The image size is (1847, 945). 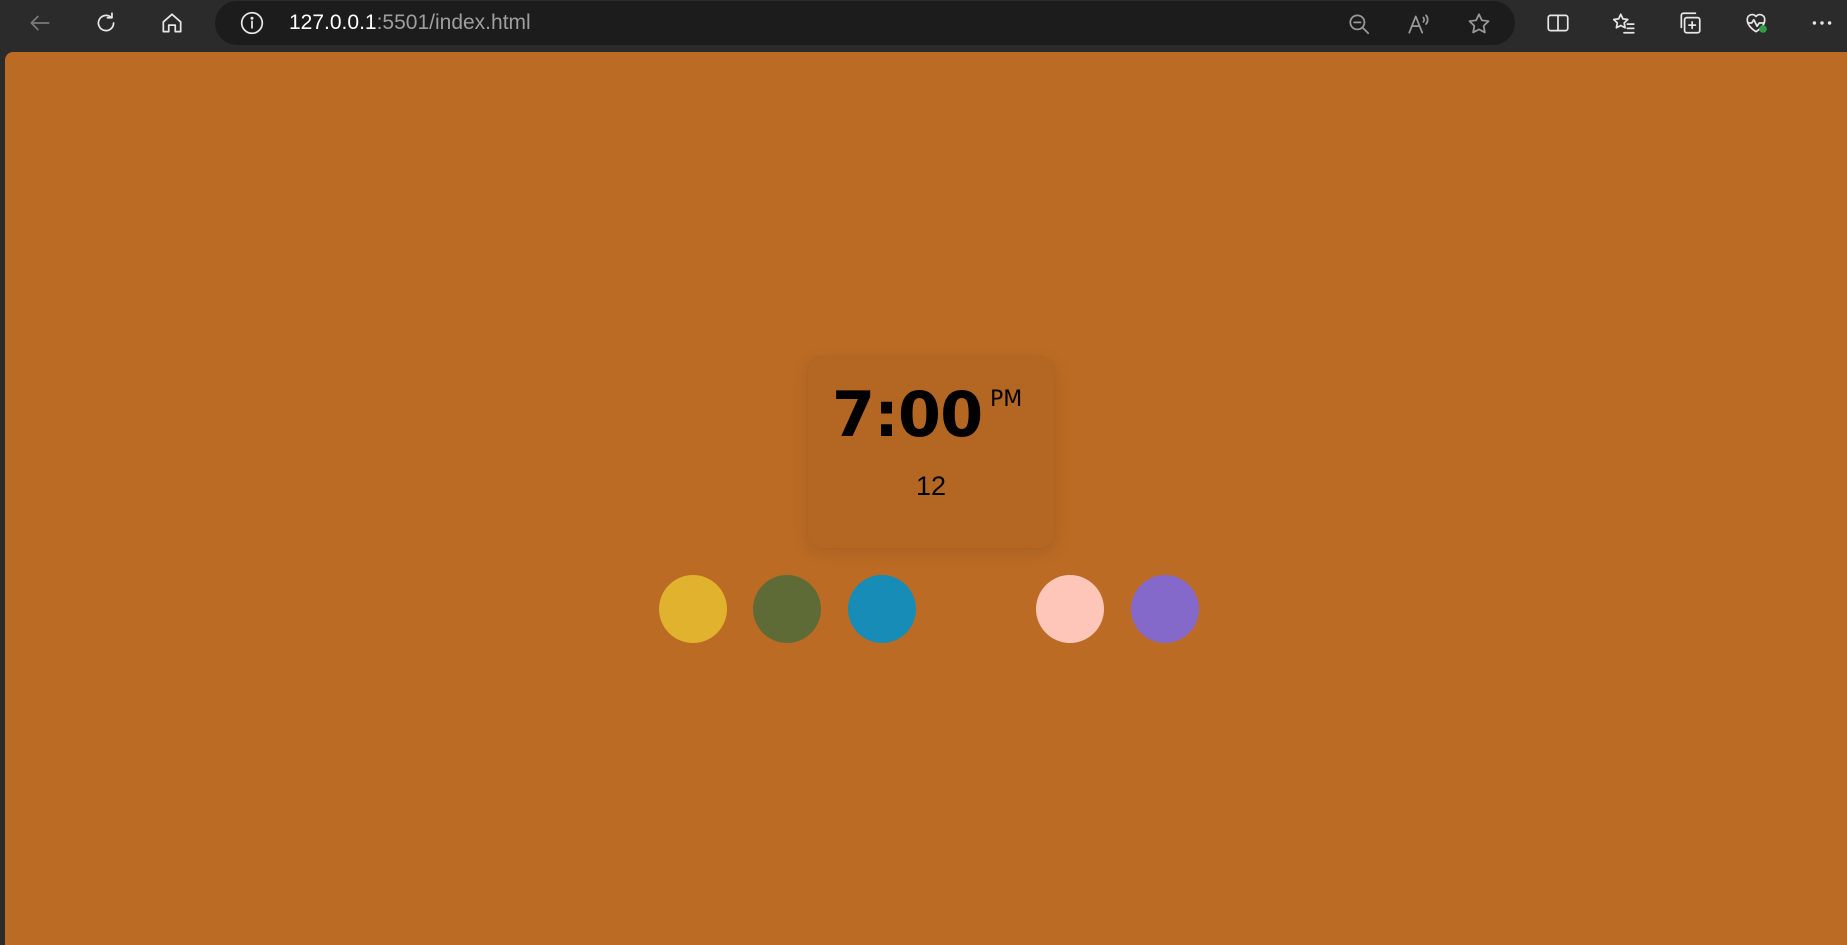 I want to click on read-aloud-button, so click(x=1419, y=24).